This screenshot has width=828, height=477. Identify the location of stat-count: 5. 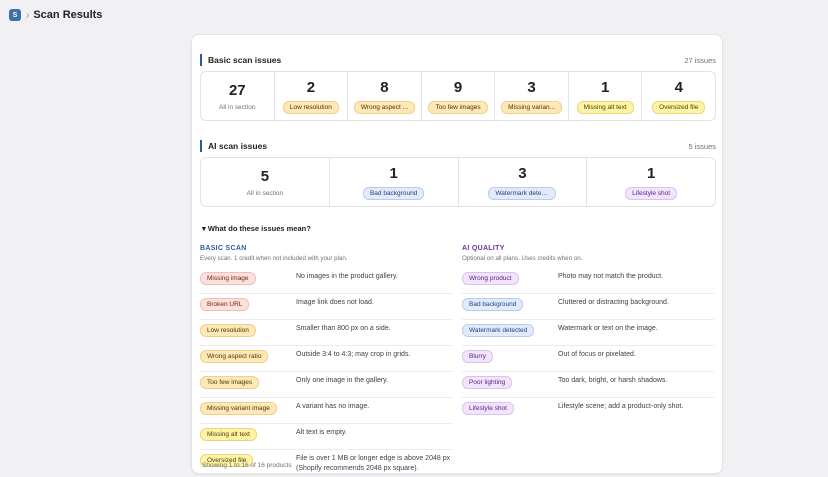
(265, 176).